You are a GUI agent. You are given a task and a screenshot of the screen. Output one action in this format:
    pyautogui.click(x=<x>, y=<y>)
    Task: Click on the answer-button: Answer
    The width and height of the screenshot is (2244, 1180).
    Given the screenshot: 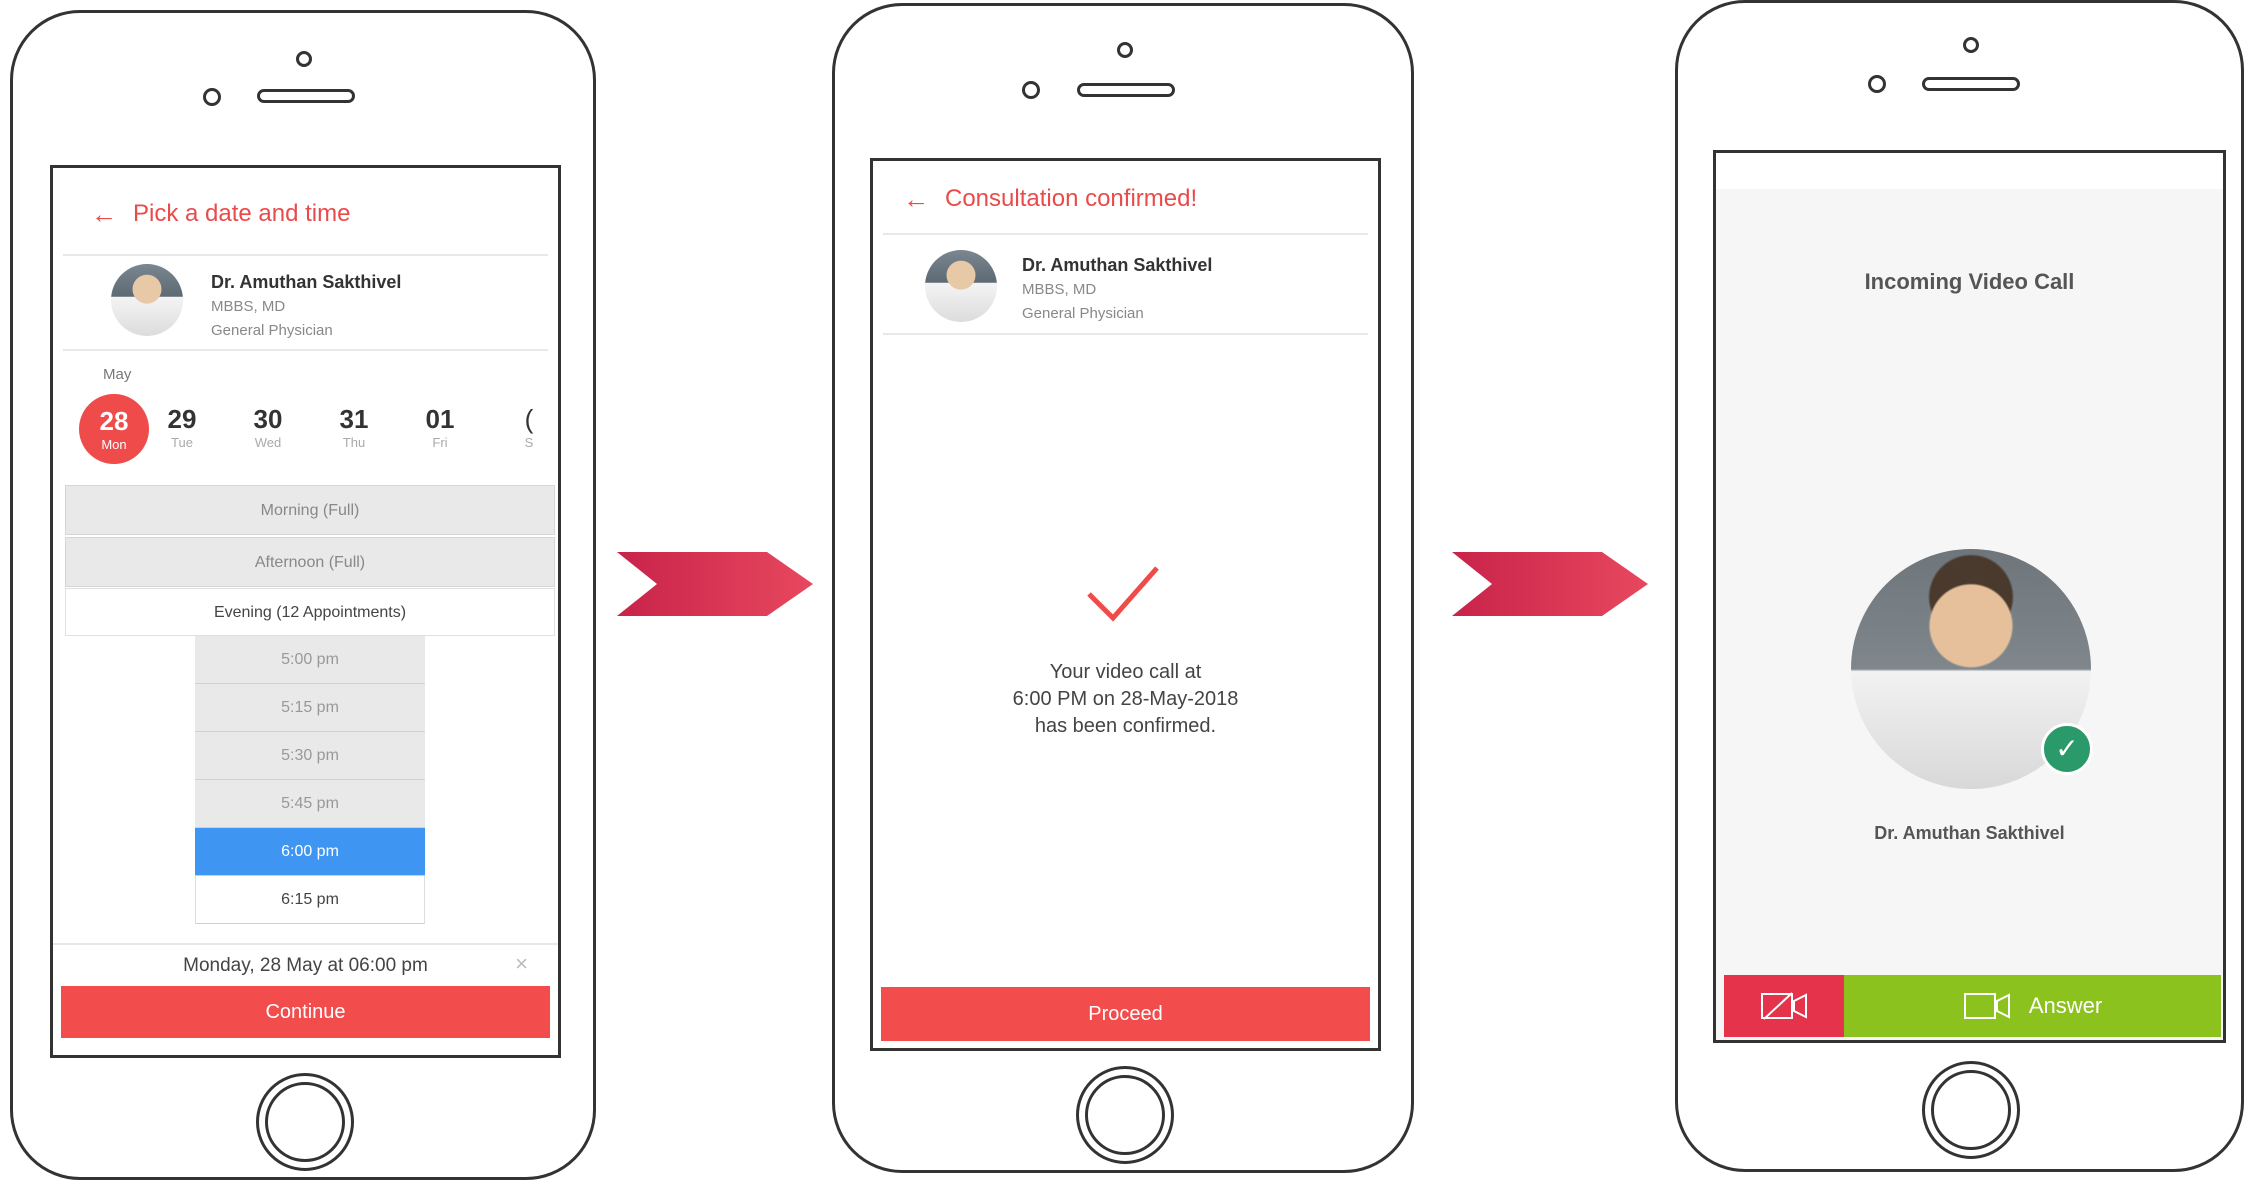 What is the action you would take?
    pyautogui.click(x=2032, y=1006)
    